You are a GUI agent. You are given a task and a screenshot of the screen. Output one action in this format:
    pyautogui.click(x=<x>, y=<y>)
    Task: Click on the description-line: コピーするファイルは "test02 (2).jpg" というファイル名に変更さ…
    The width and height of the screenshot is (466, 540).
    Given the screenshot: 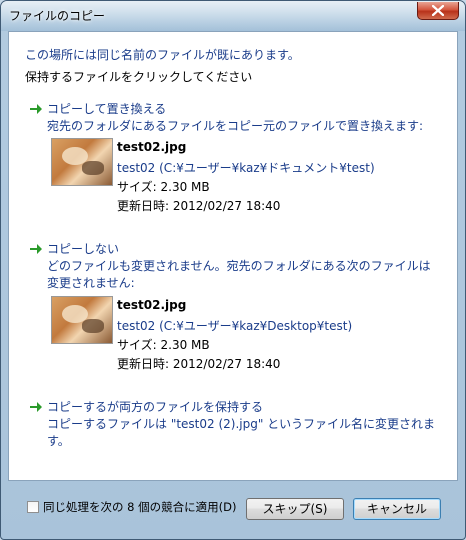 What is the action you would take?
    pyautogui.click(x=241, y=424)
    